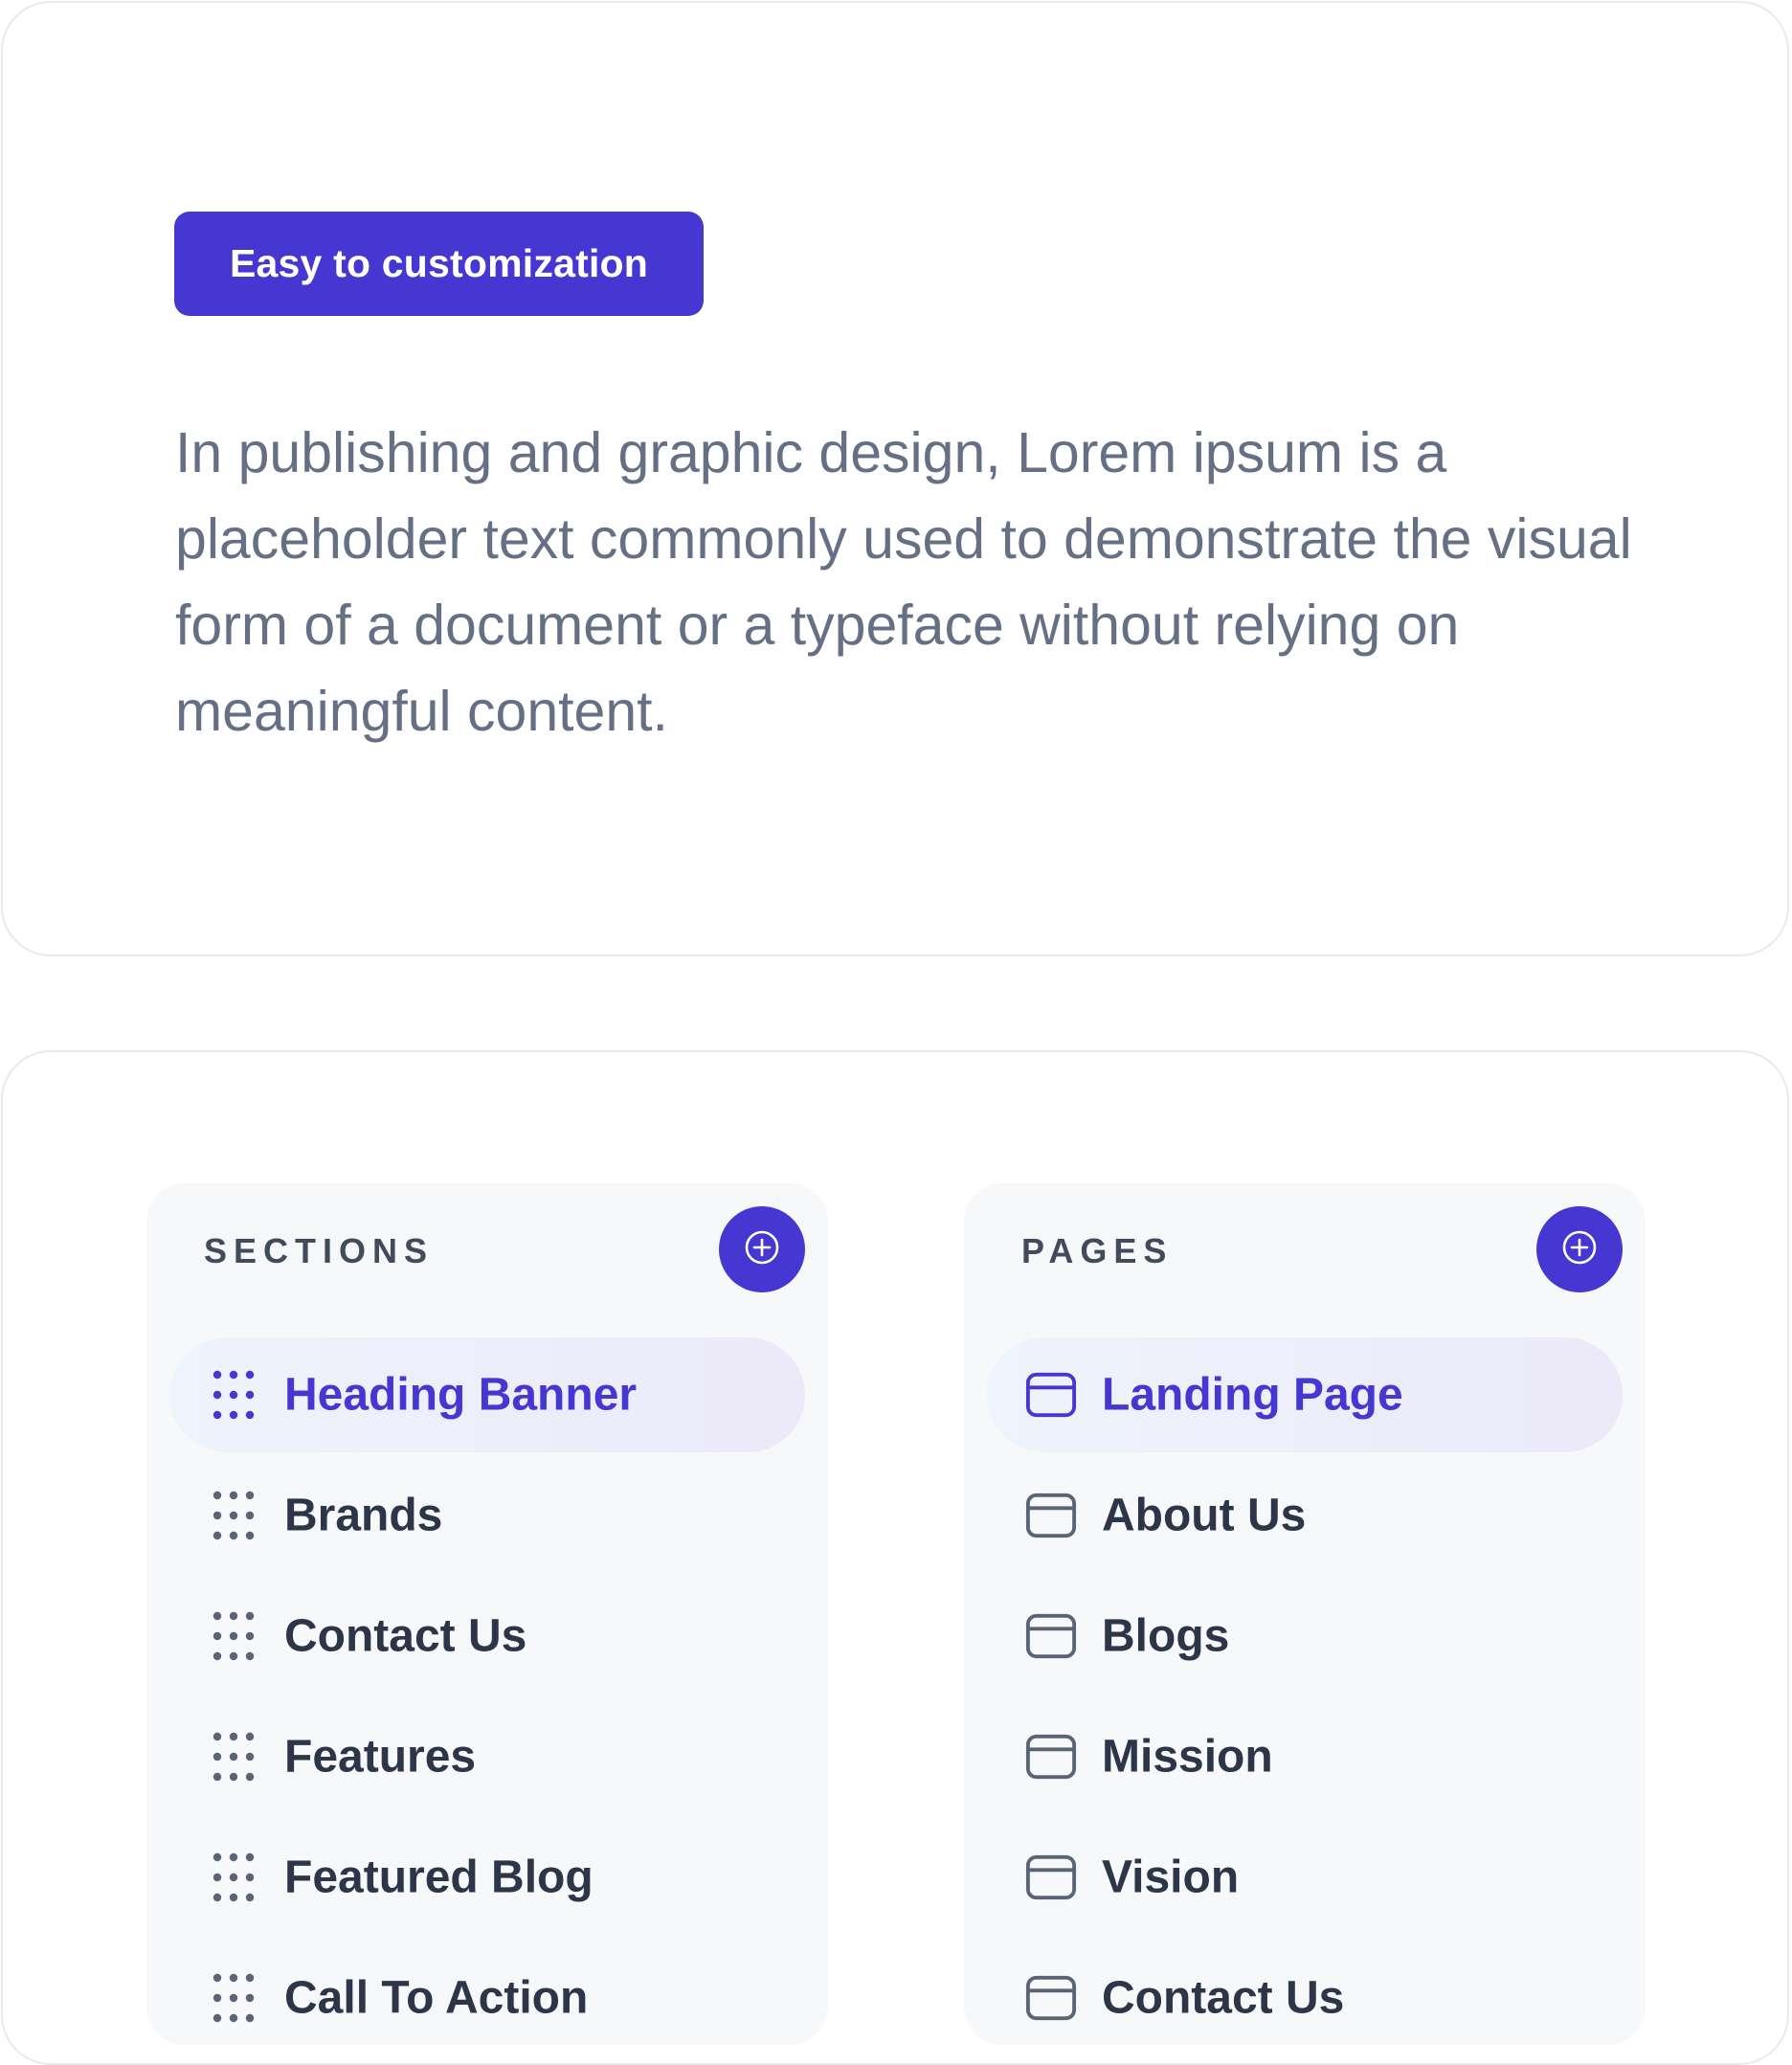  What do you see at coordinates (1166, 1636) in the screenshot?
I see `page-item-label: Blogs` at bounding box center [1166, 1636].